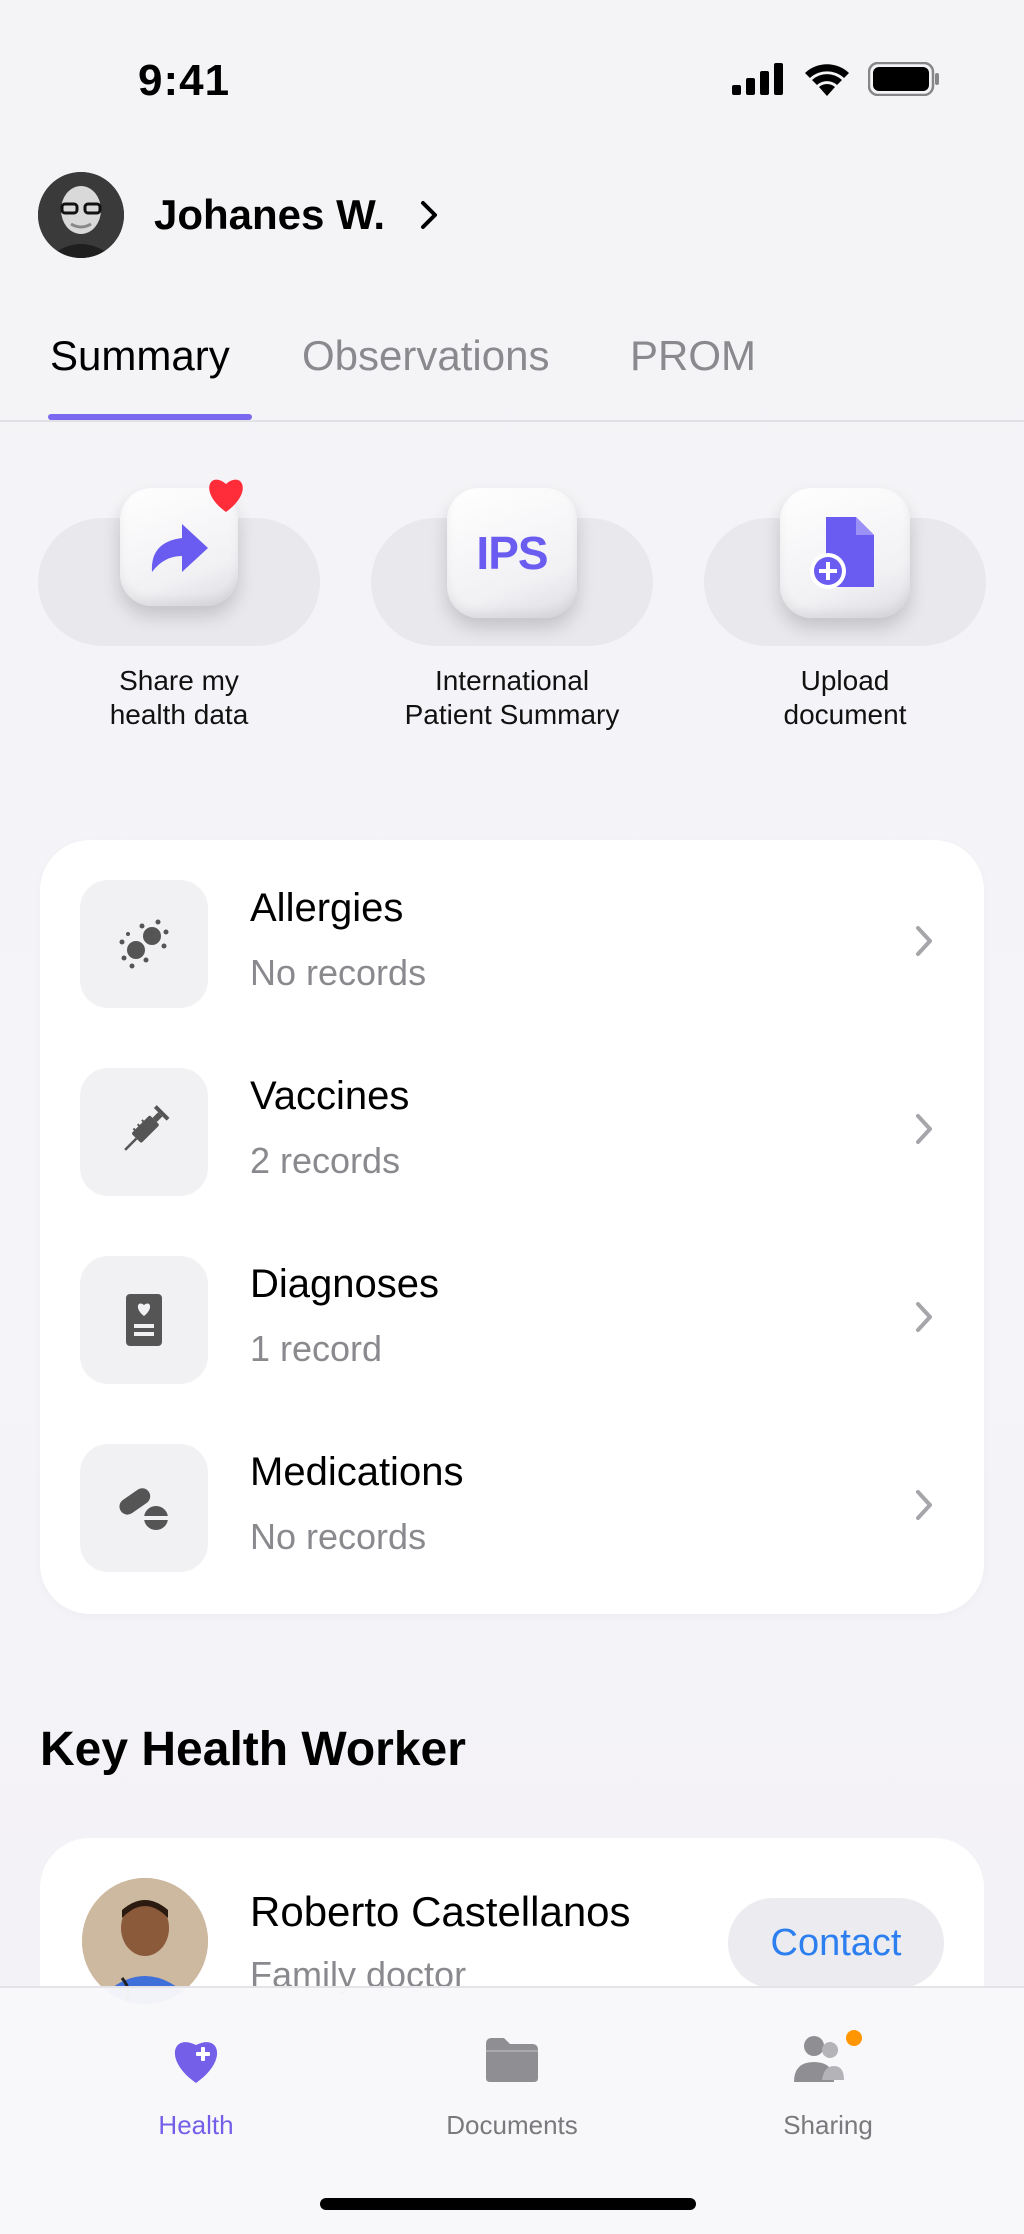  I want to click on tab-prom: PROM, so click(693, 356).